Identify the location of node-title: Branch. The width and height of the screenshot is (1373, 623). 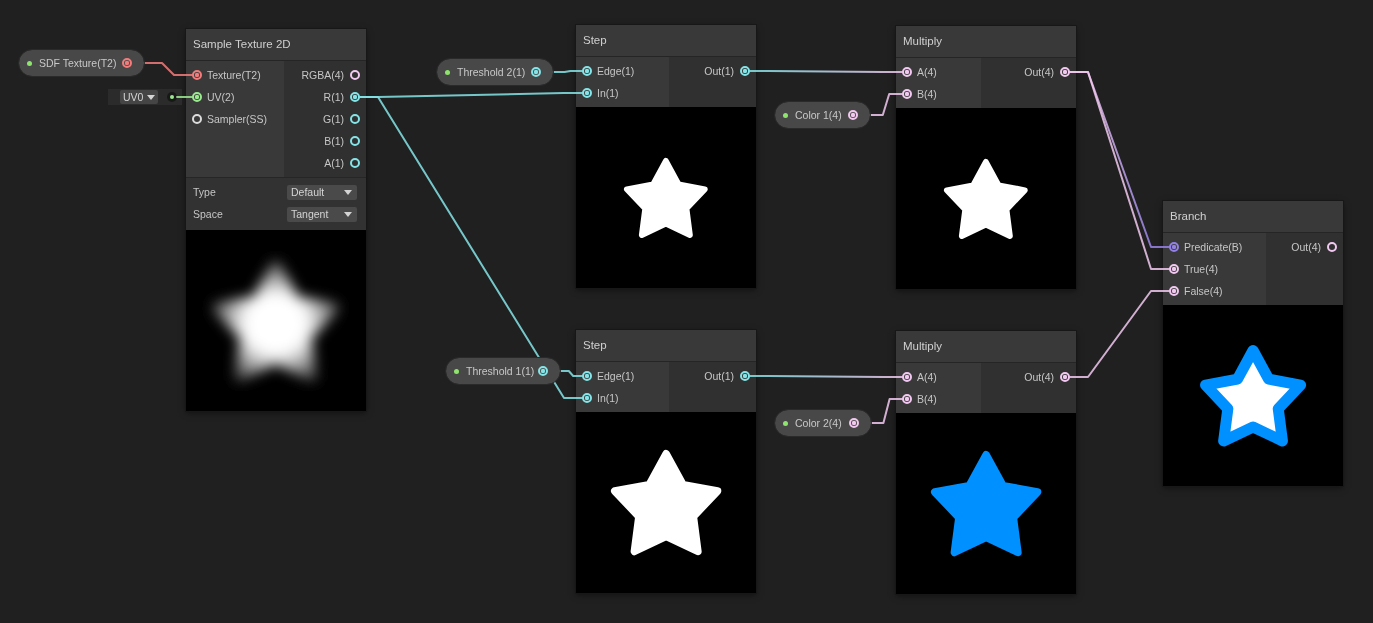
(1188, 216).